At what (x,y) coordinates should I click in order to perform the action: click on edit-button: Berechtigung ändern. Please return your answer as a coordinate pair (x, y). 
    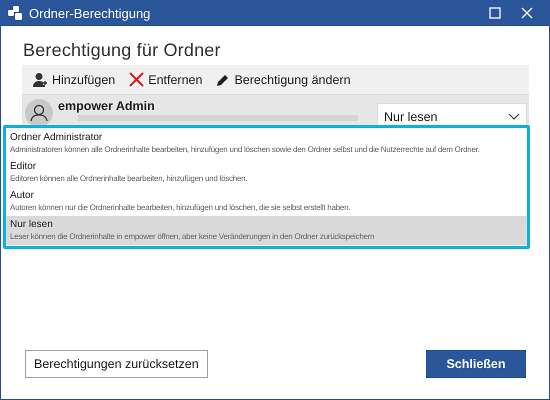
    Looking at the image, I should click on (283, 79).